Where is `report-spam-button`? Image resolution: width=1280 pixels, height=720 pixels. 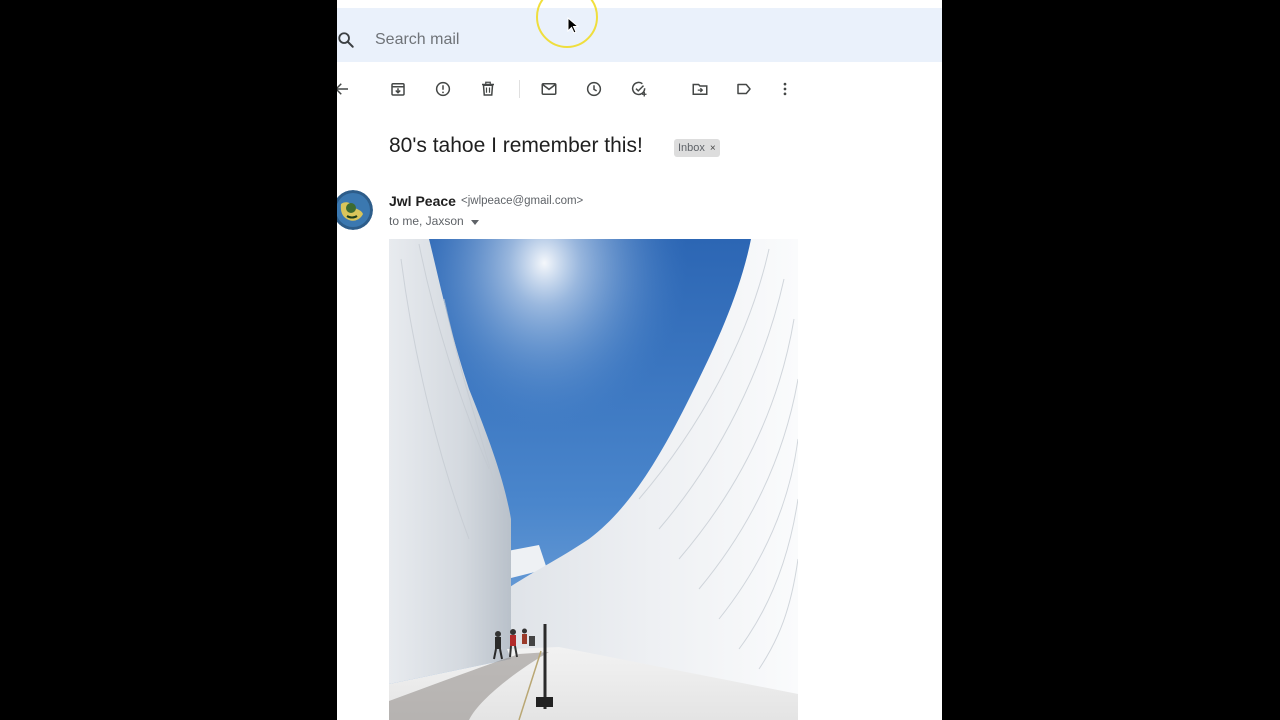 report-spam-button is located at coordinates (443, 89).